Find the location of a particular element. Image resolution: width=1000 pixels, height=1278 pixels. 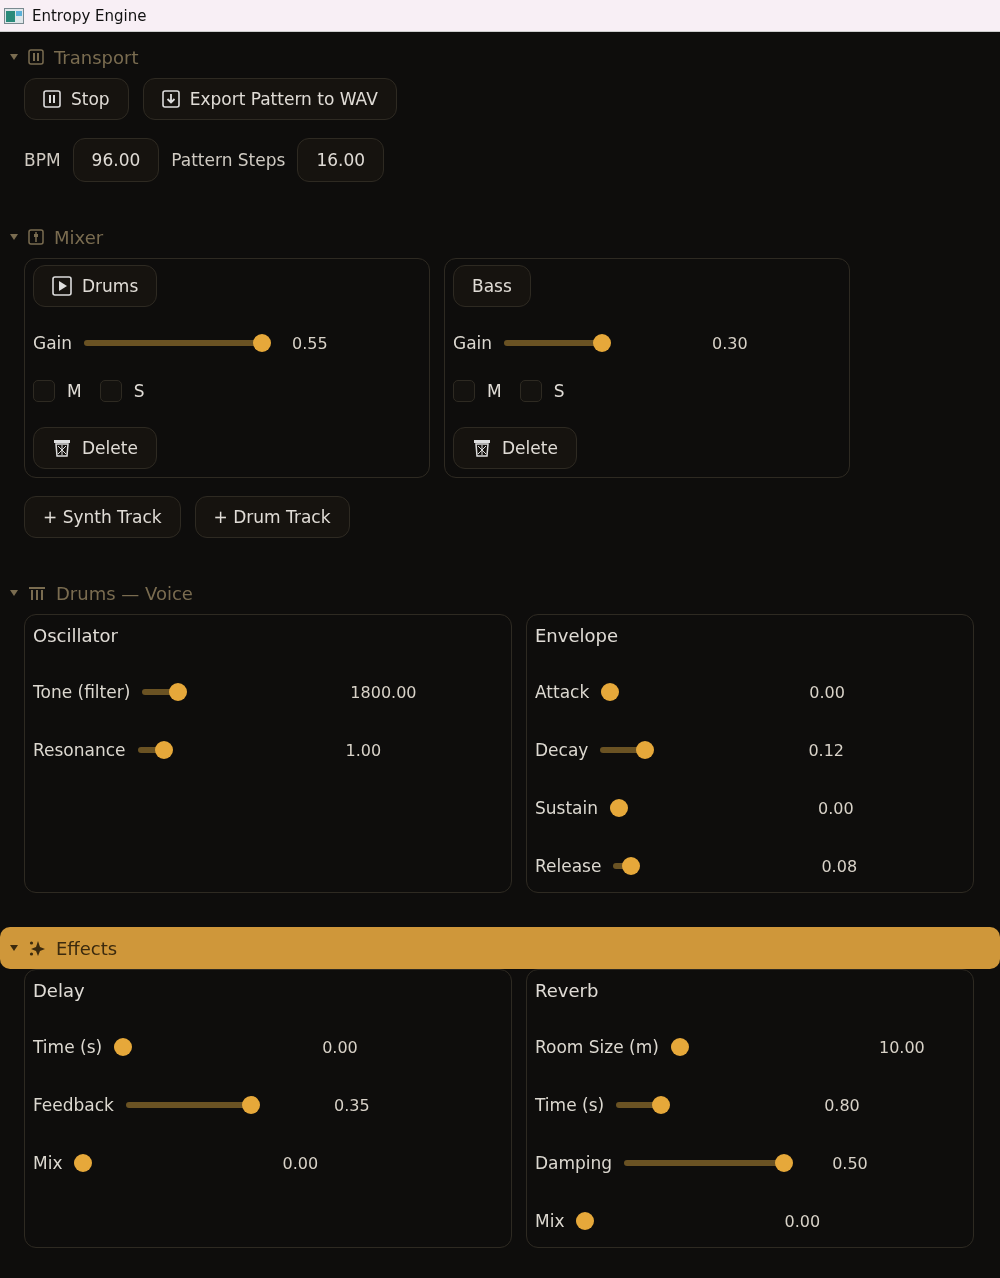

slider-label: Resonance is located at coordinates (79, 750).